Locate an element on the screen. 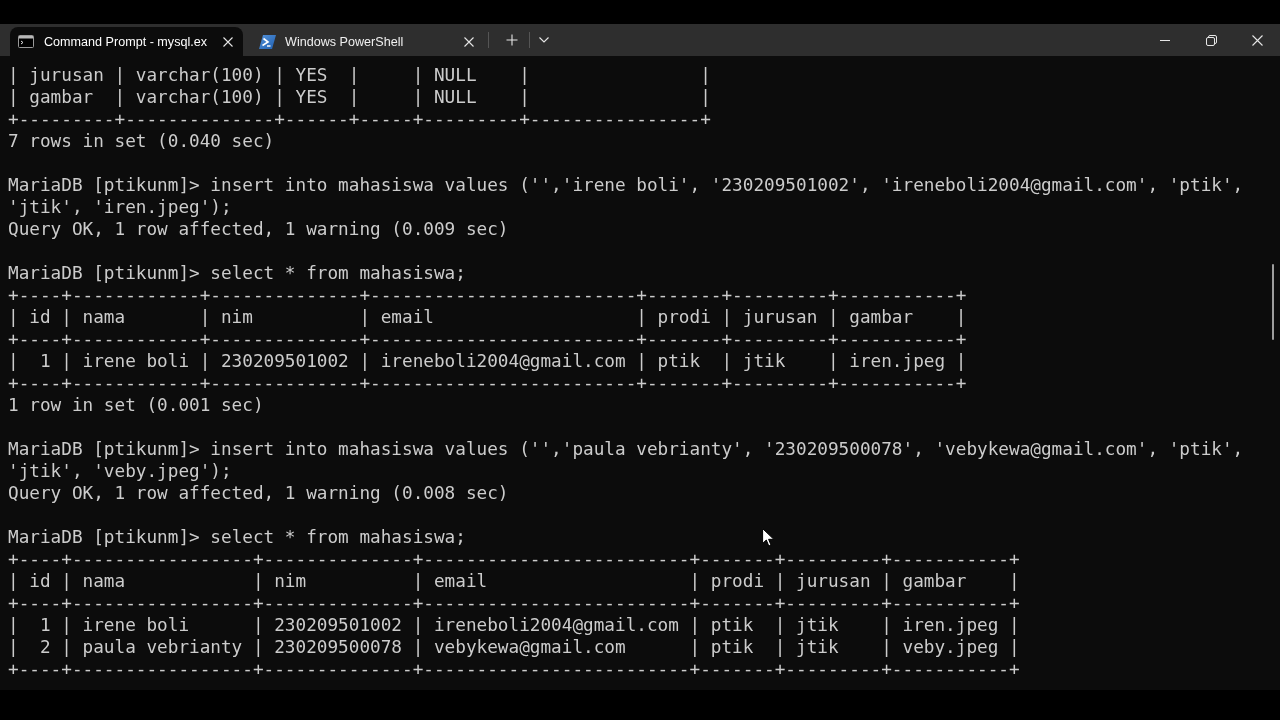  scrollbar-thumb is located at coordinates (1273, 302).